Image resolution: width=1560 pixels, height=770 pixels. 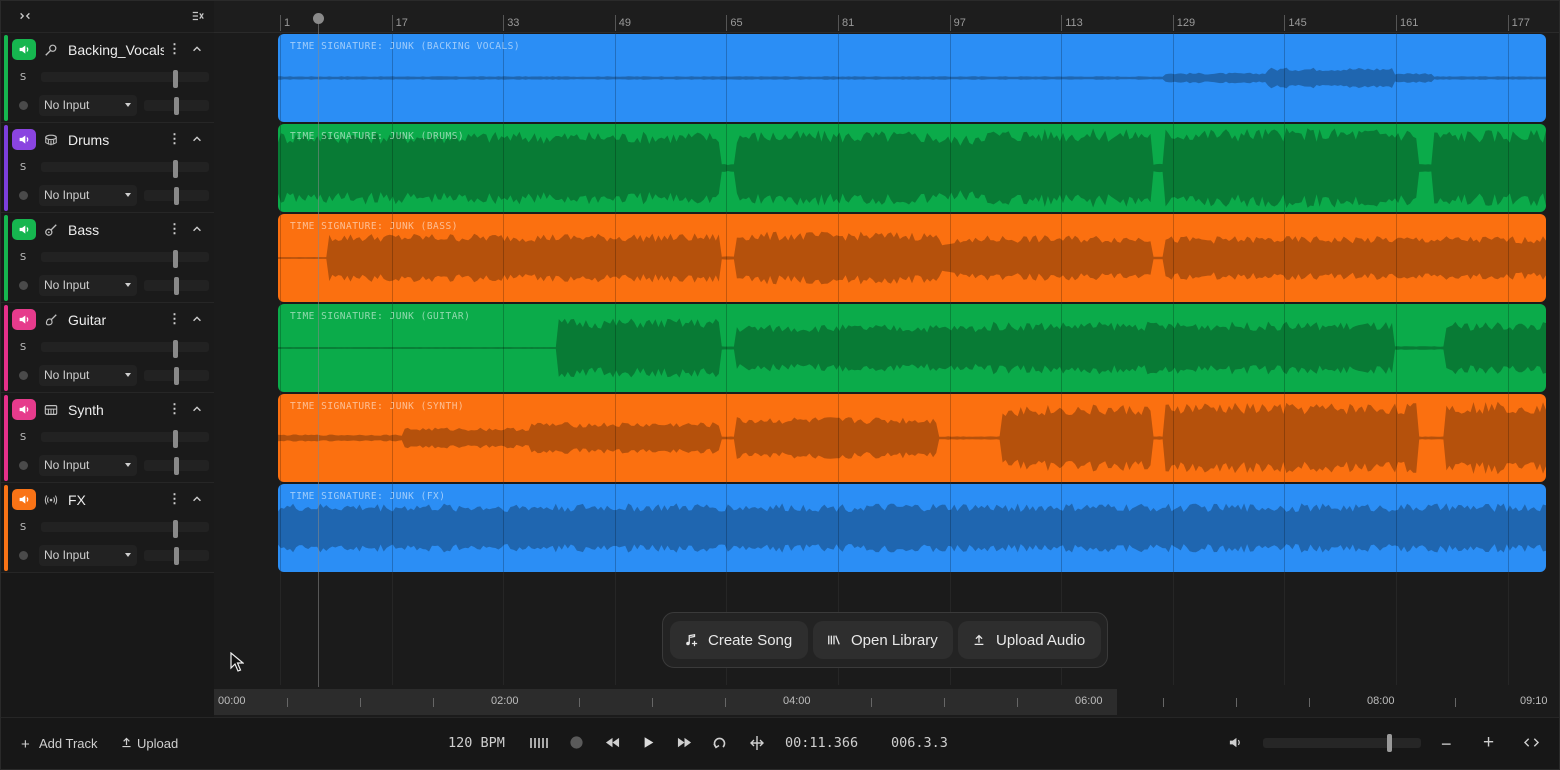 I want to click on upload-button: Upload, so click(x=157, y=743).